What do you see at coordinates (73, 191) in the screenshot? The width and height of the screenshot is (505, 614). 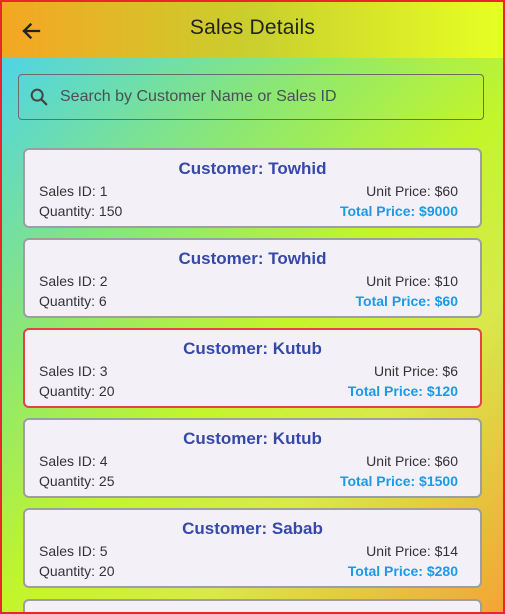 I see `sales-id: Sales ID: 1` at bounding box center [73, 191].